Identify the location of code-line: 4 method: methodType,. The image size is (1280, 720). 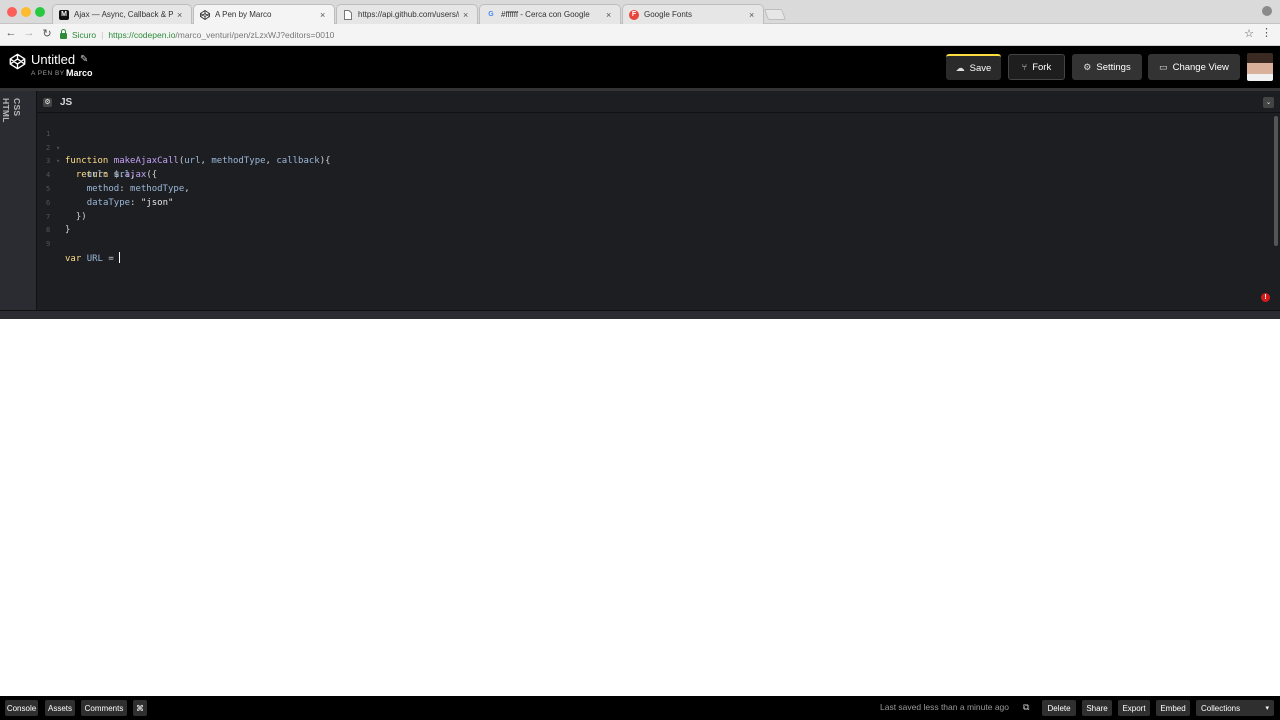
(118, 182).